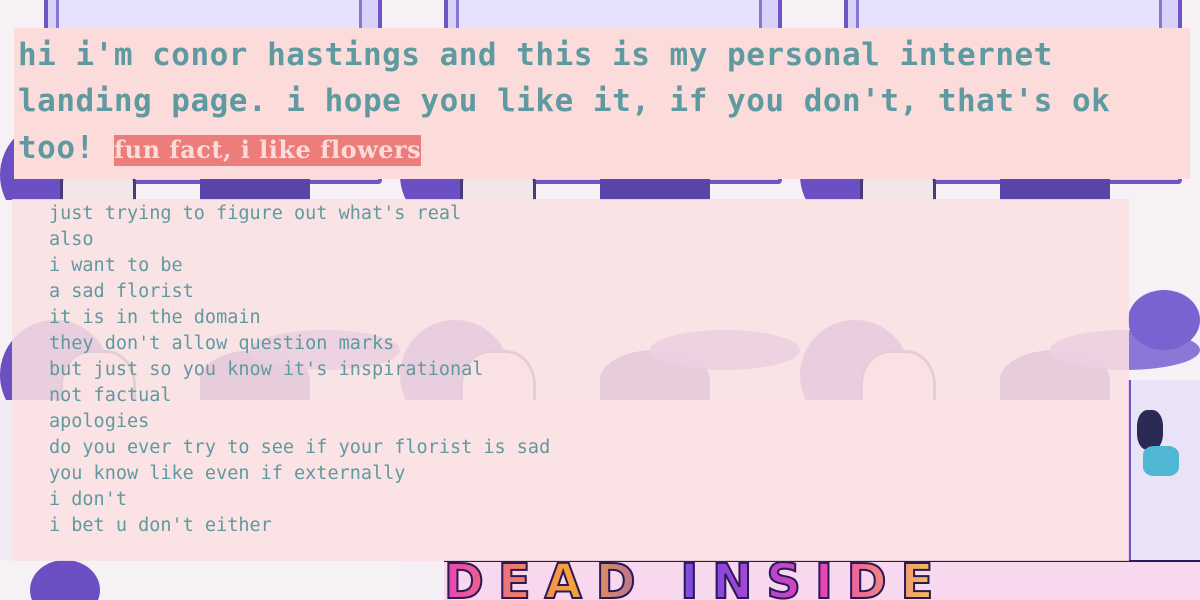  I want to click on poem-line: i bet u don't either, so click(160, 525).